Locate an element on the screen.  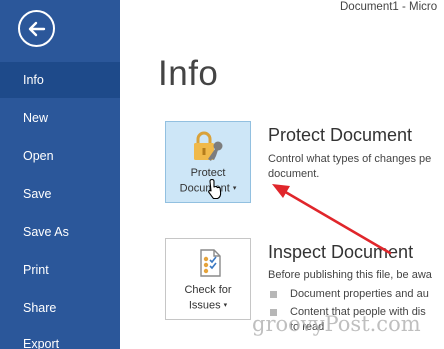
window-title: Document1 - Micro is located at coordinates (389, 7).